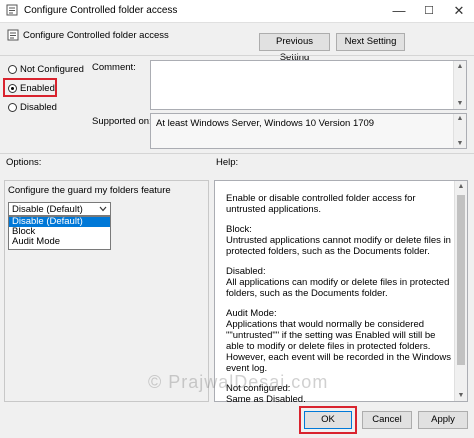 Image resolution: width=474 pixels, height=438 pixels. I want to click on guard-folders-dropdown: Disable (Default), so click(59, 209).